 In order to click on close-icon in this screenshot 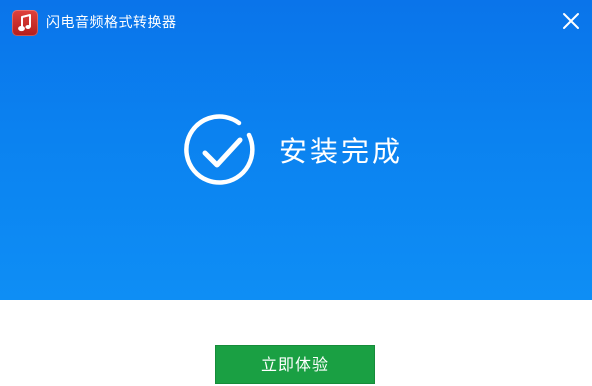, I will do `click(571, 21)`.